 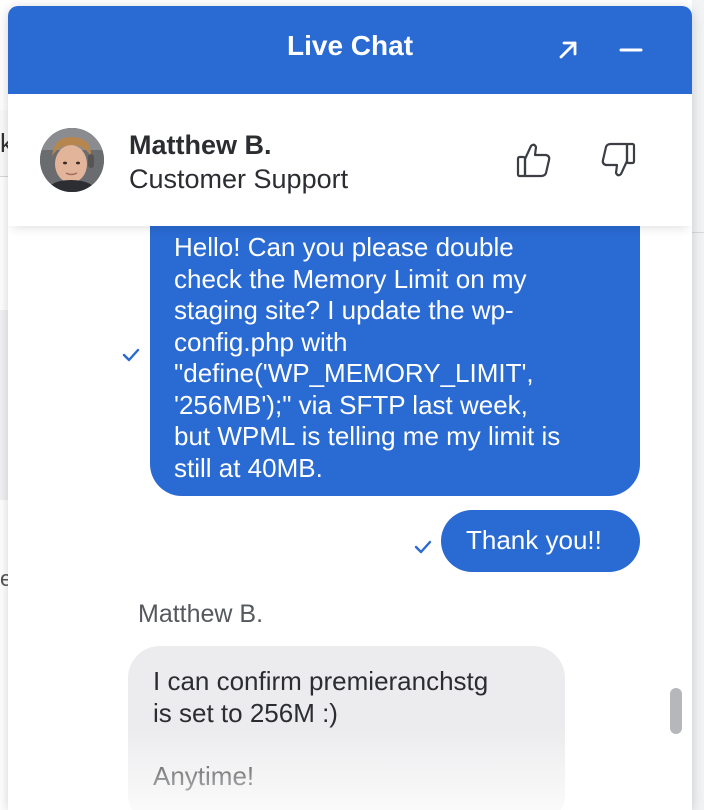 I want to click on message-spacer, so click(x=347, y=745).